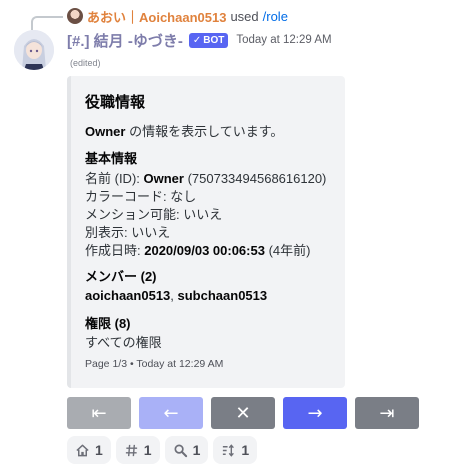 This screenshot has width=453, height=471. I want to click on last-page-icon: ⇥, so click(387, 413).